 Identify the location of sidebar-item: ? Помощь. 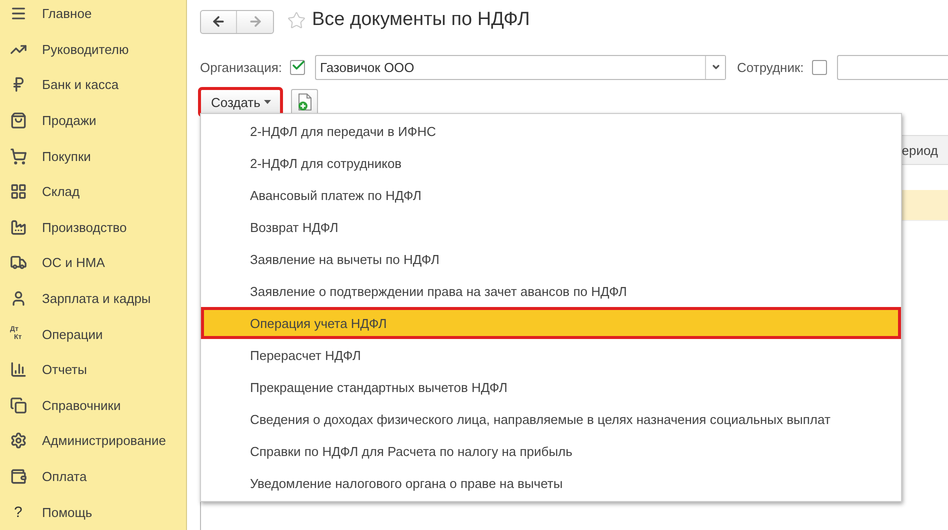
(93, 512).